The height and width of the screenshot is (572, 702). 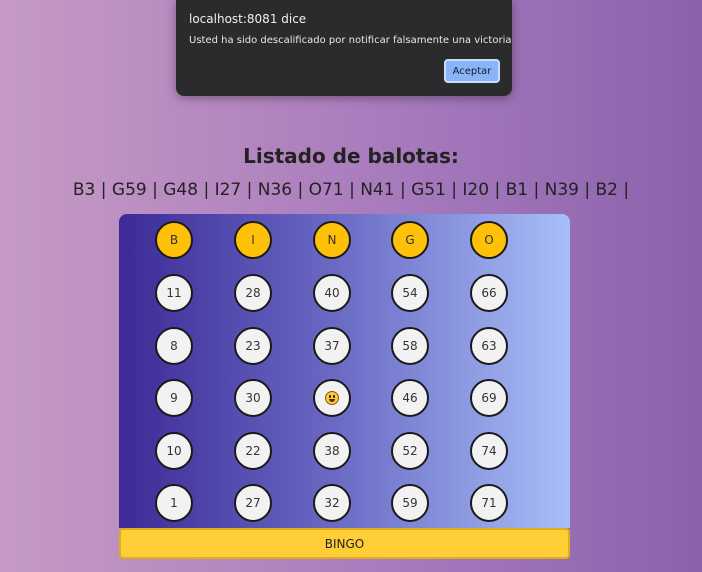 What do you see at coordinates (174, 451) in the screenshot?
I see `board-cell: 10` at bounding box center [174, 451].